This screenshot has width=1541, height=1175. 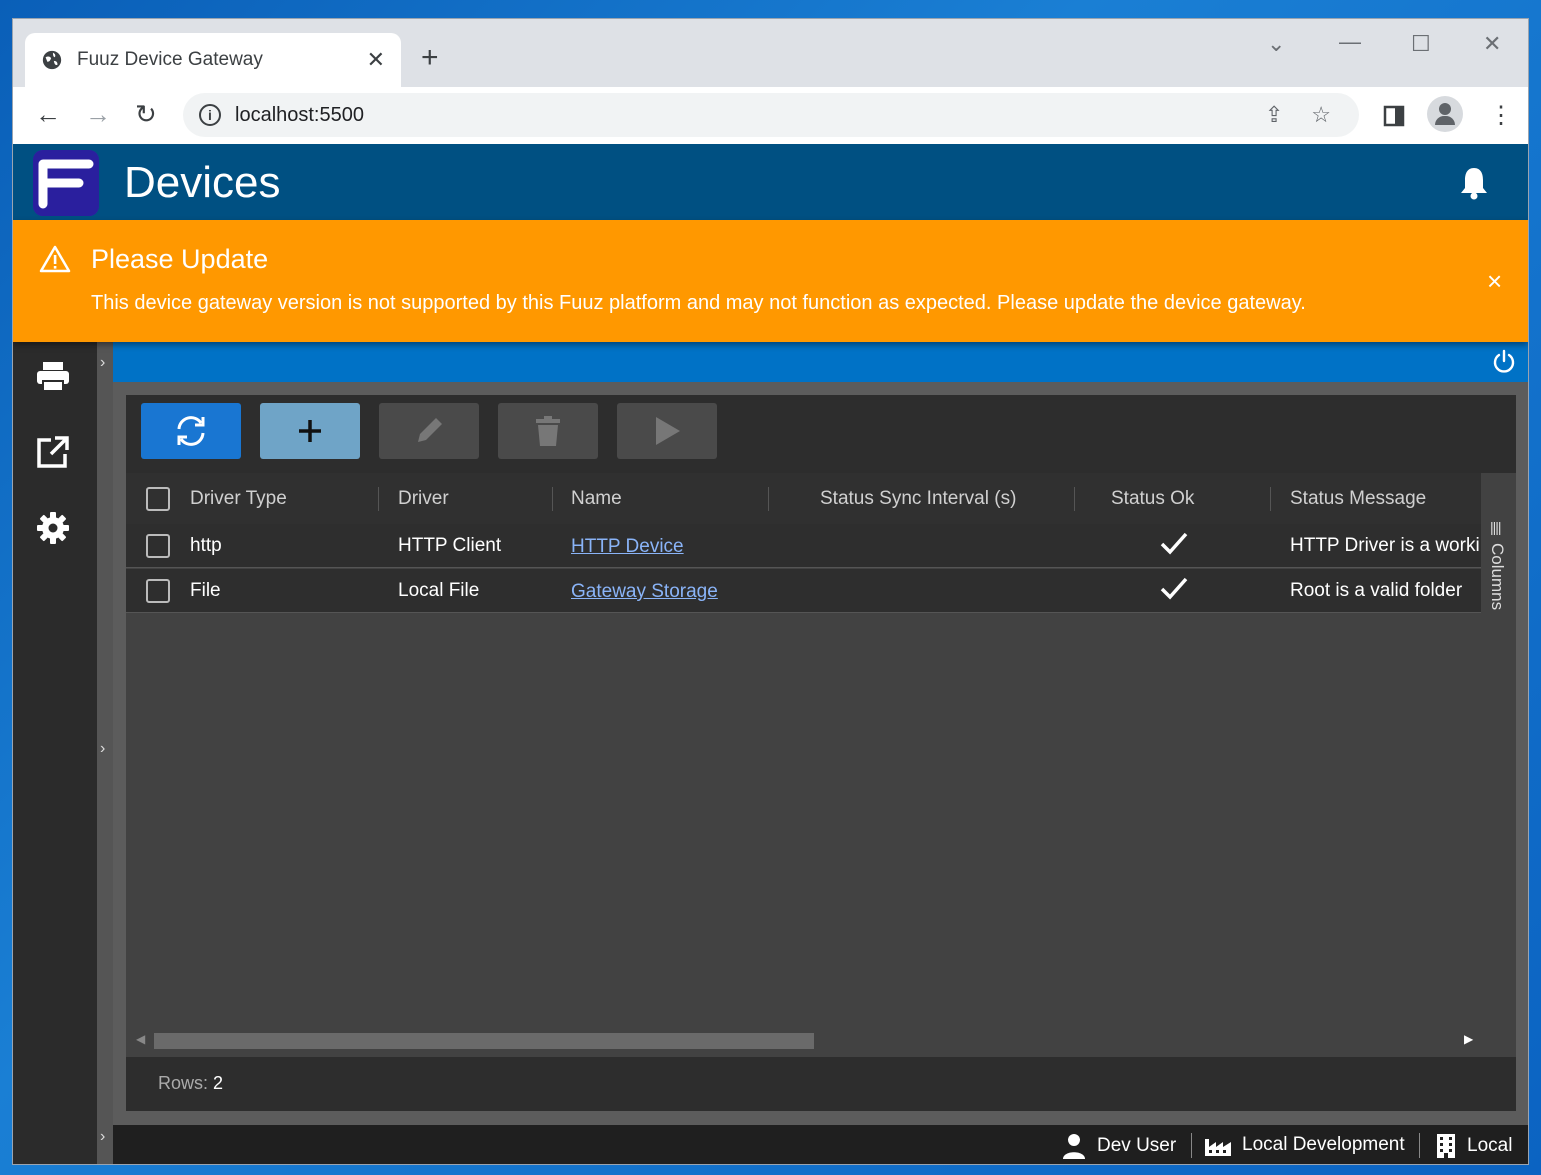 What do you see at coordinates (1492, 44) in the screenshot?
I see `window-close-icon: ✕` at bounding box center [1492, 44].